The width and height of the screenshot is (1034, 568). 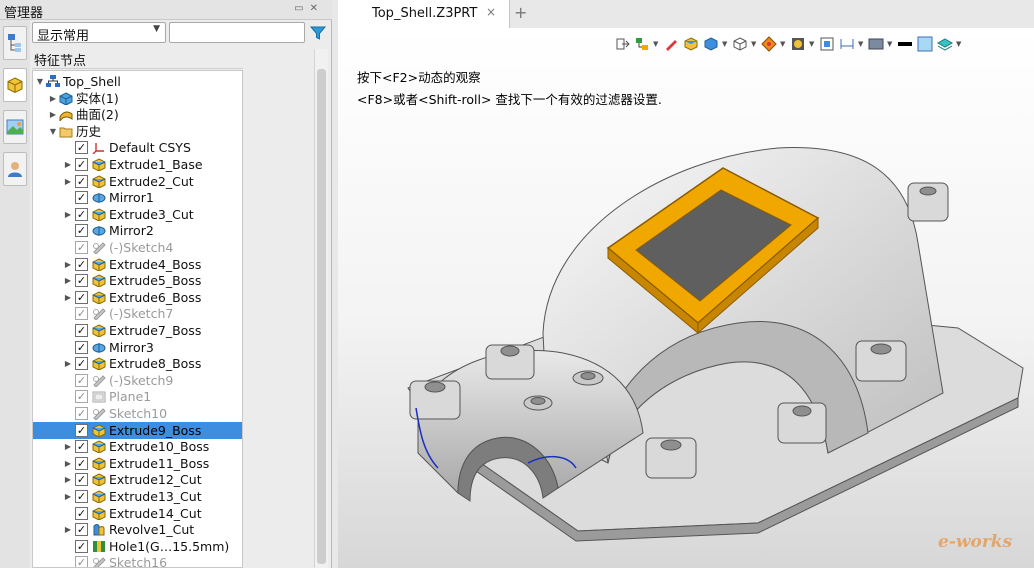 I want to click on tree-item: ✓ Hole1(G…15.5mm), so click(x=137, y=546).